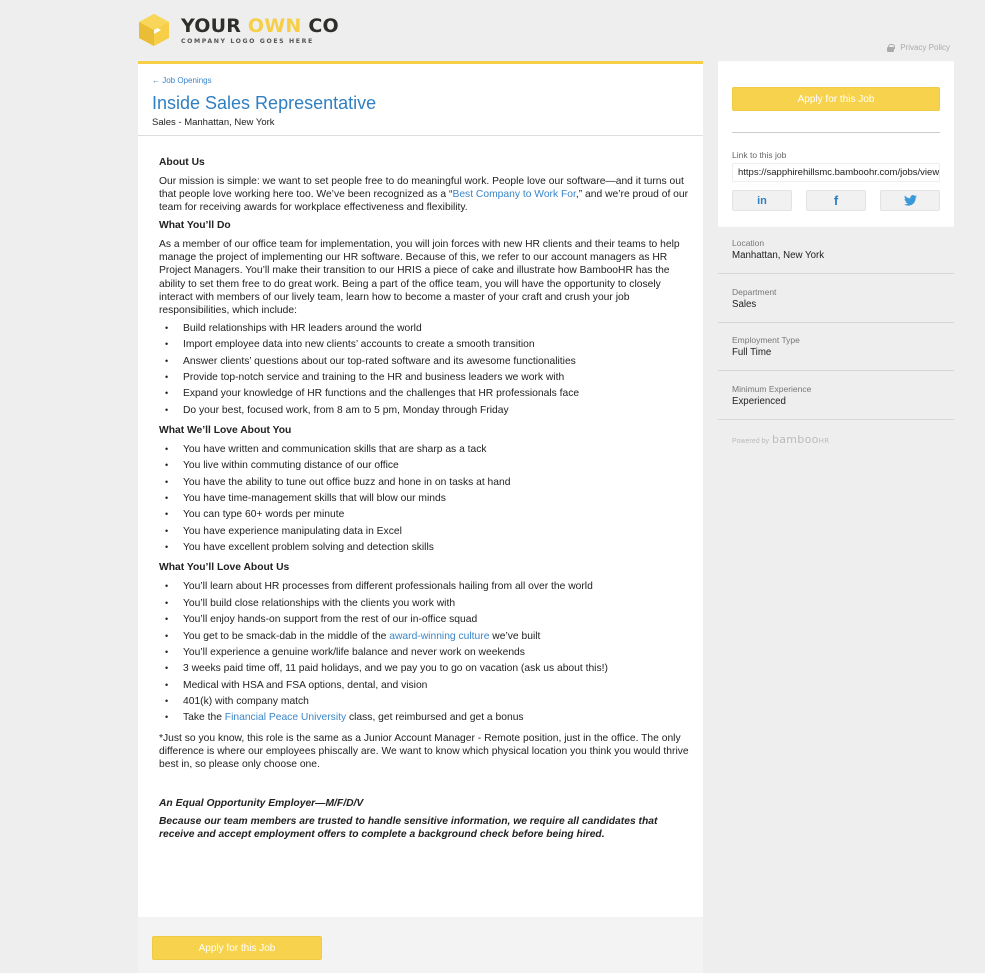 This screenshot has width=985, height=973. I want to click on best-company-link: Best Company to Work For, so click(513, 194).